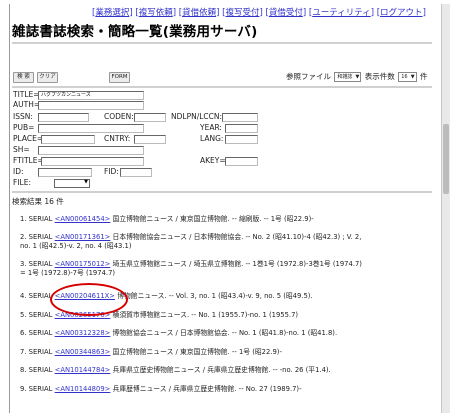 This screenshot has width=458, height=413. I want to click on result-number: 1., so click(23, 219).